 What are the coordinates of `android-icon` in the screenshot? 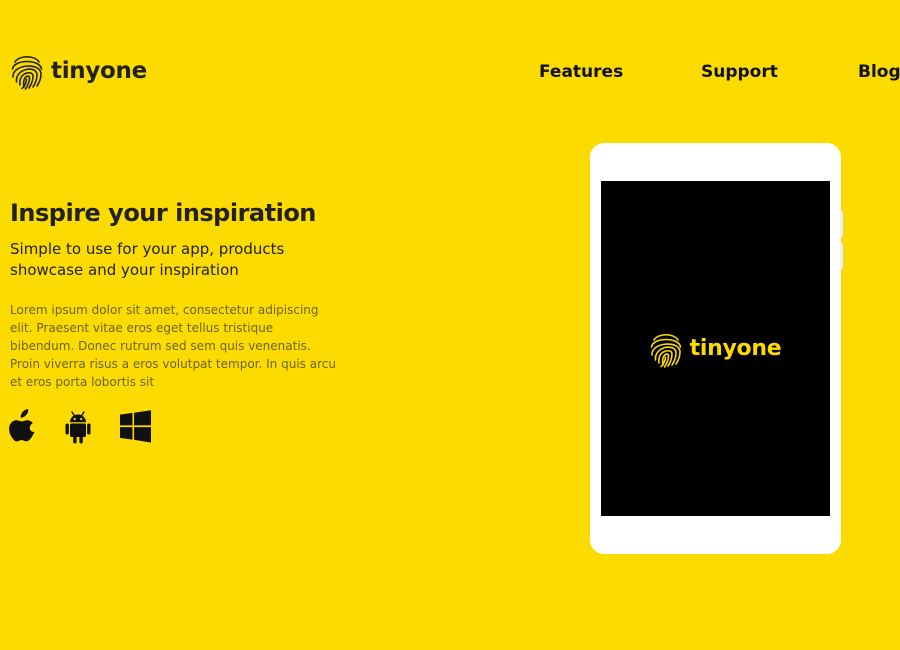 It's located at (78, 427).